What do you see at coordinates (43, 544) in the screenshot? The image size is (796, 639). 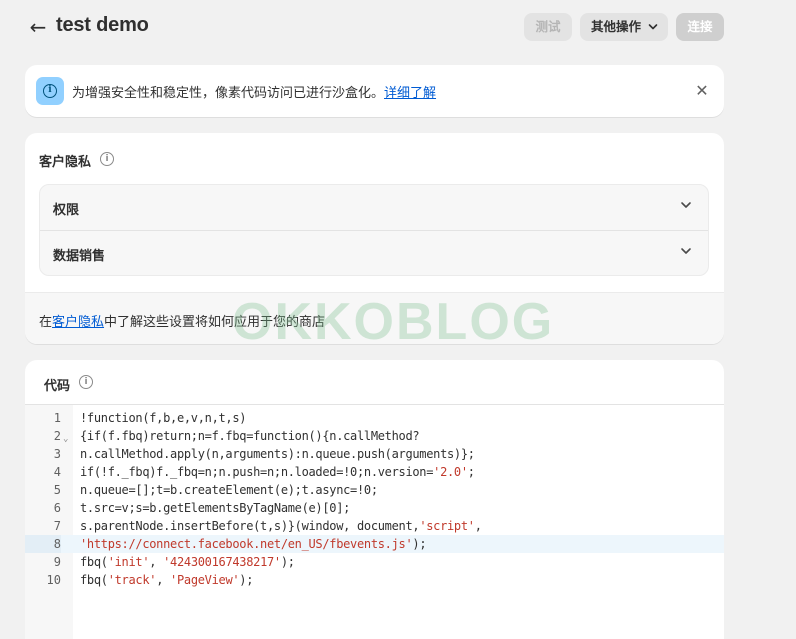 I see `line-number: 8` at bounding box center [43, 544].